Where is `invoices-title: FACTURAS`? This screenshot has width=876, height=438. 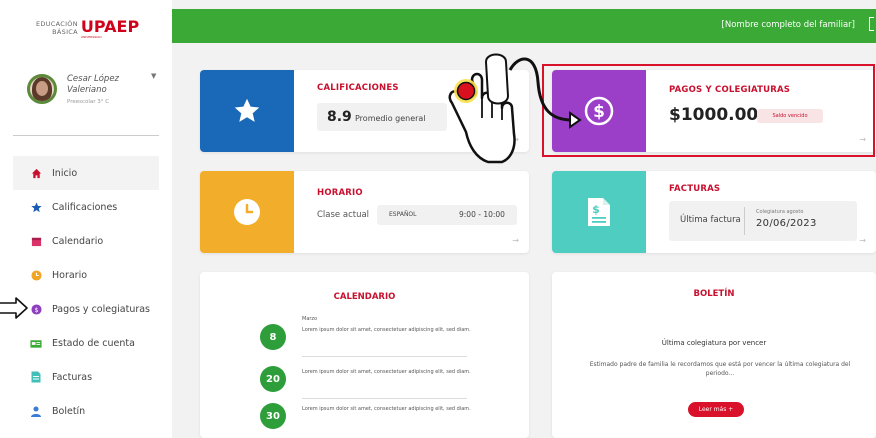
invoices-title: FACTURAS is located at coordinates (695, 189).